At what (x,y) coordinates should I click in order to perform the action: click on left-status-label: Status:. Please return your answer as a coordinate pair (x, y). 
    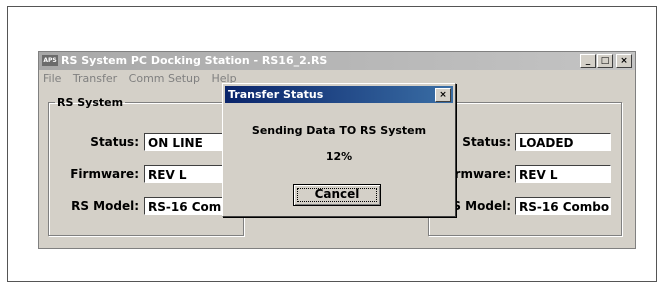
    Looking at the image, I should click on (114, 142).